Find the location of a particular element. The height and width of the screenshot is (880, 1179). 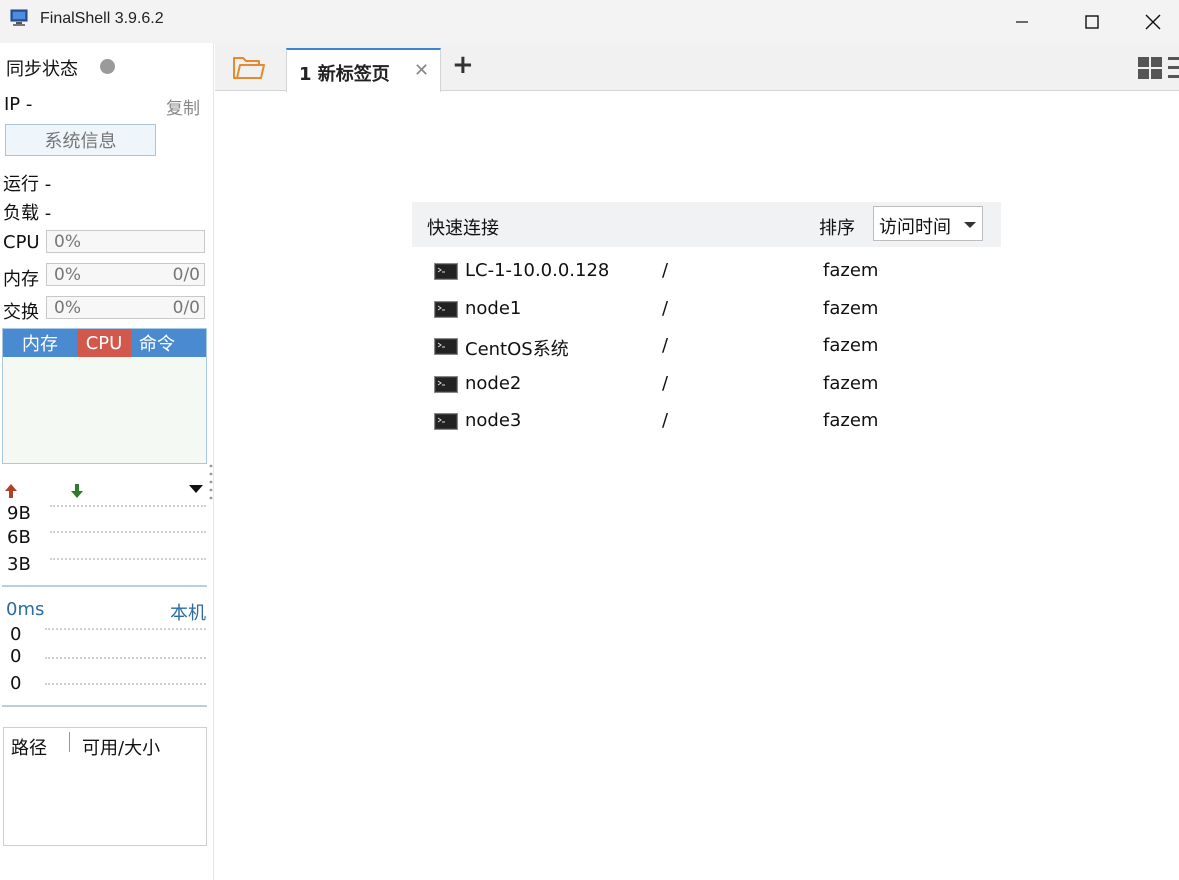

net-axis-label: 6B is located at coordinates (19, 537).